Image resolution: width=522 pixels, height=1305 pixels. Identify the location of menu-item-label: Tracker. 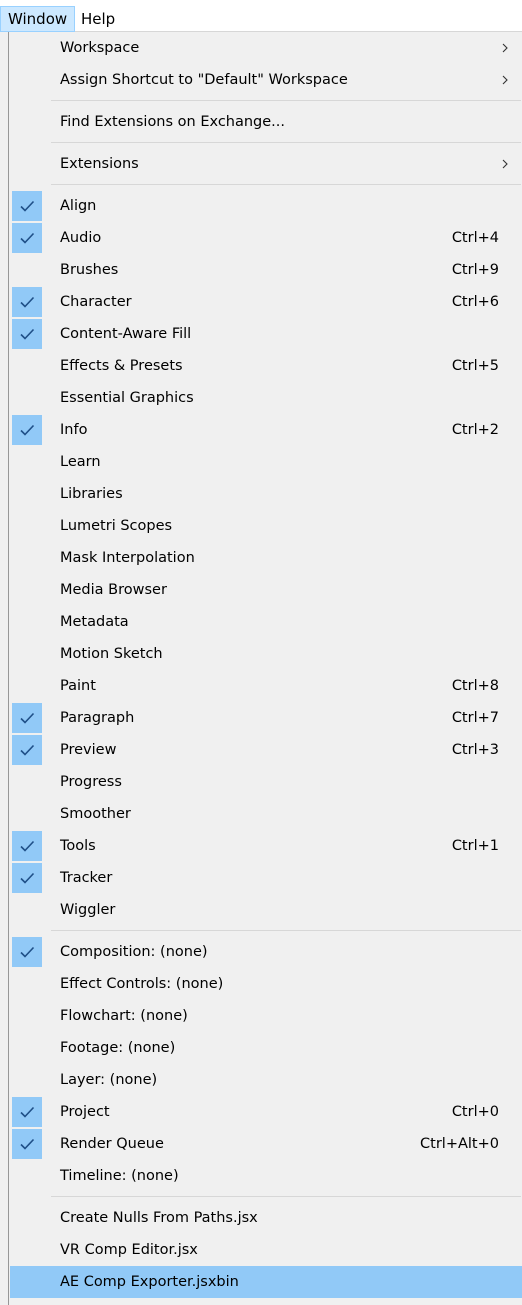
(86, 878).